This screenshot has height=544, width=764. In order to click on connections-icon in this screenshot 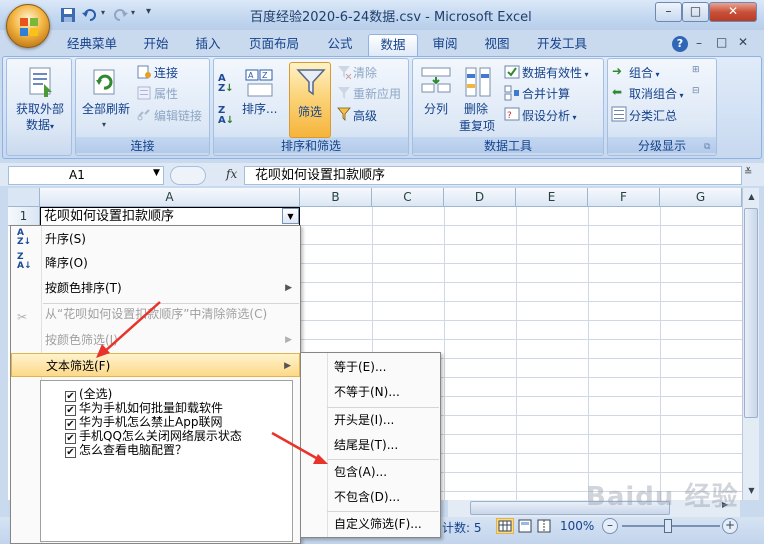, I will do `click(144, 72)`.